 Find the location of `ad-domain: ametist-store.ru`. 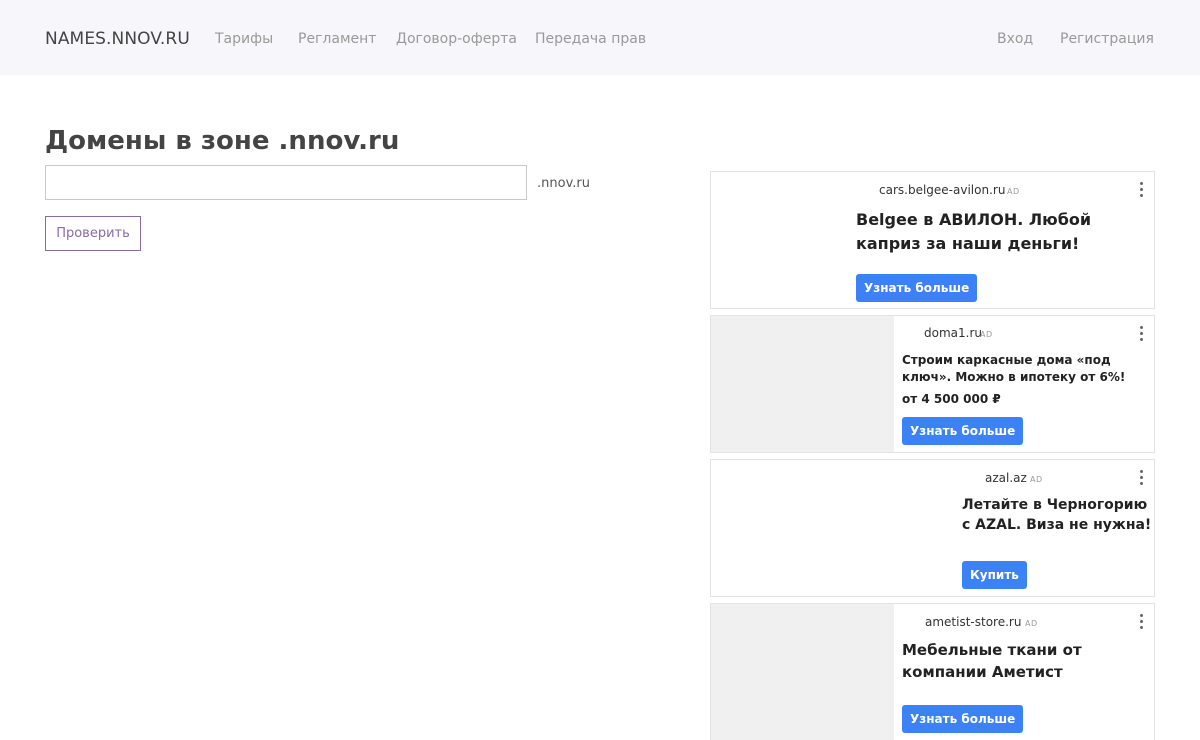

ad-domain: ametist-store.ru is located at coordinates (973, 622).